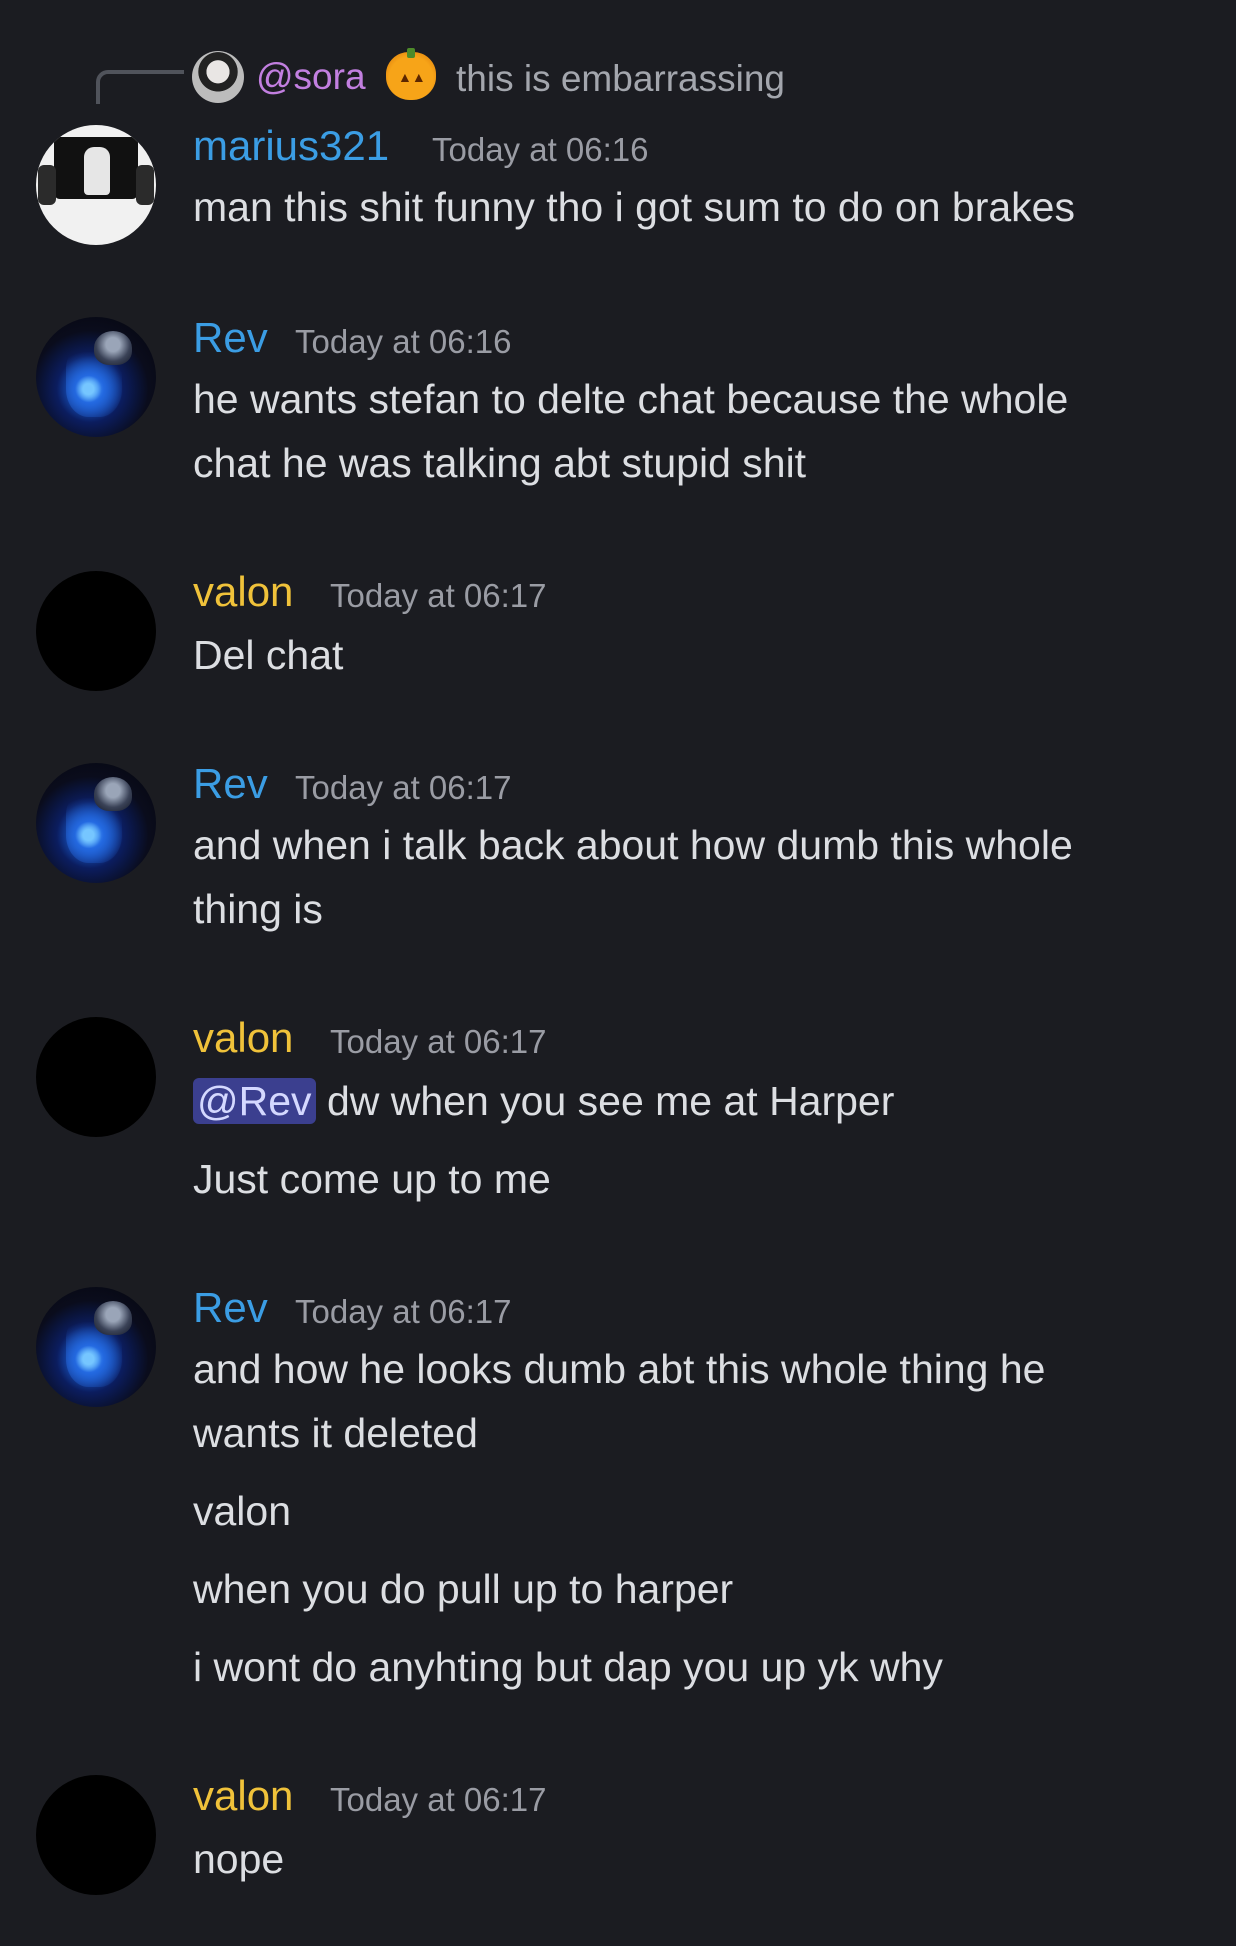 Image resolution: width=1236 pixels, height=1946 pixels. Describe the element at coordinates (258, 909) in the screenshot. I see `message-text: thing is` at that location.